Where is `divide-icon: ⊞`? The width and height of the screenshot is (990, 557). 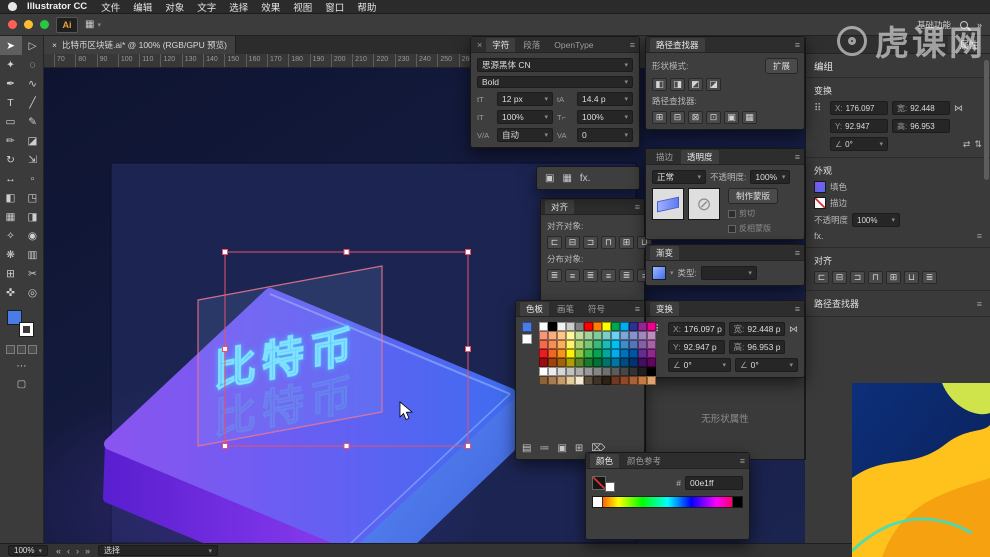 divide-icon: ⊞ is located at coordinates (659, 117).